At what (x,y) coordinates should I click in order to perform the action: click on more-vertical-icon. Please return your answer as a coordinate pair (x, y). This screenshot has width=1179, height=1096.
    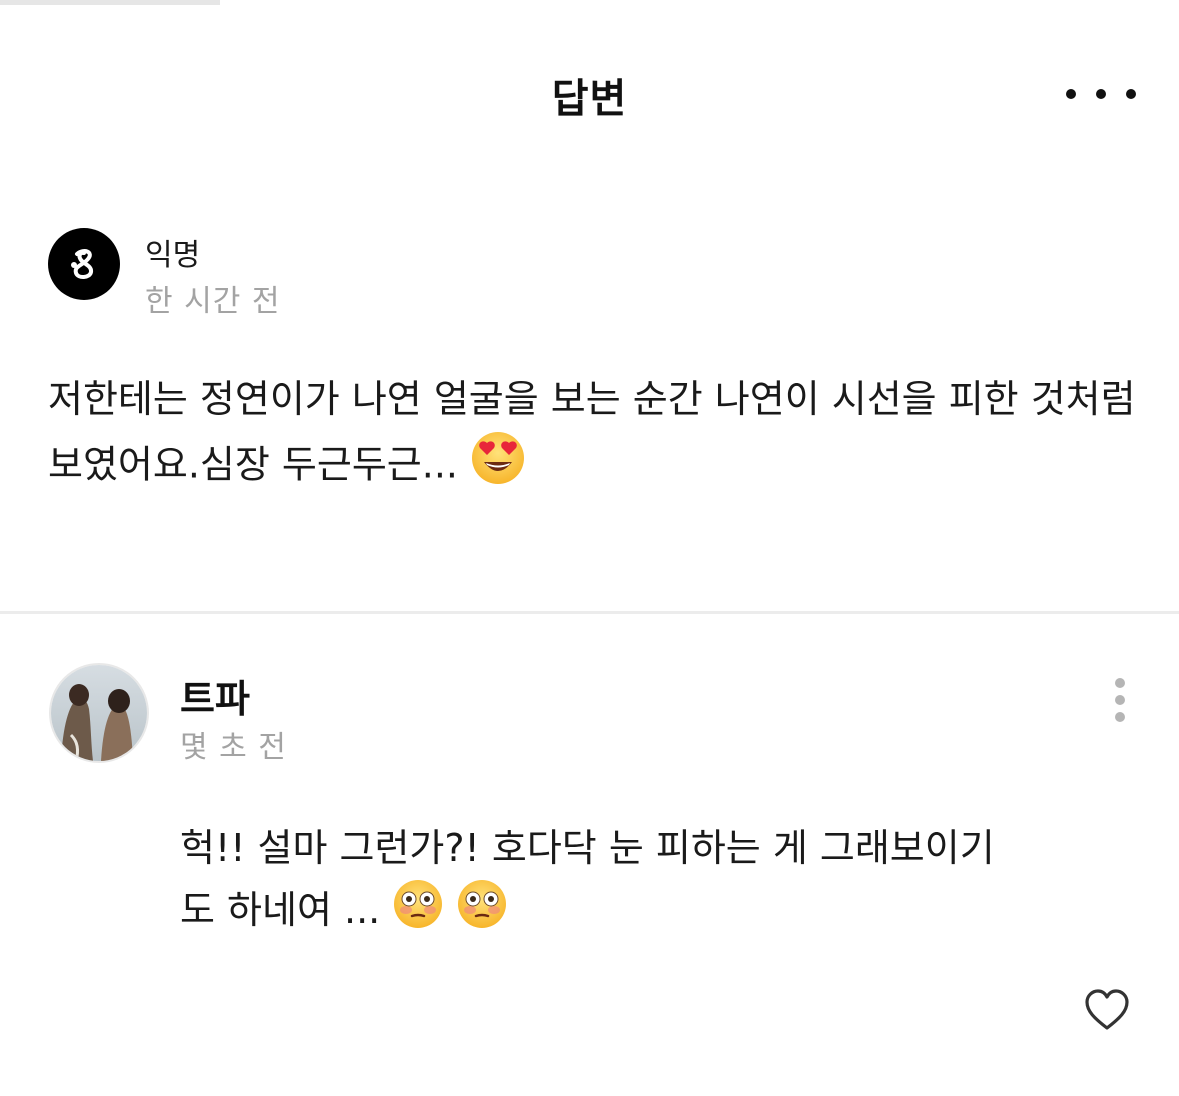
    Looking at the image, I should click on (1120, 700).